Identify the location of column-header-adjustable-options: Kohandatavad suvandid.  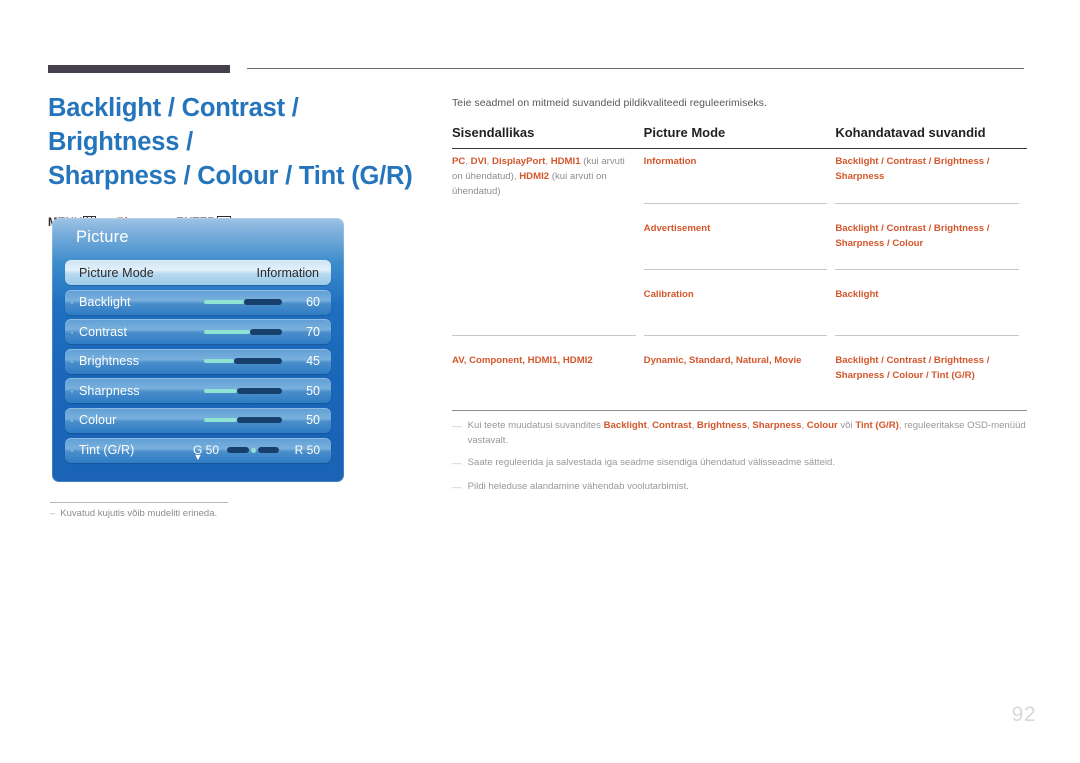
(910, 132).